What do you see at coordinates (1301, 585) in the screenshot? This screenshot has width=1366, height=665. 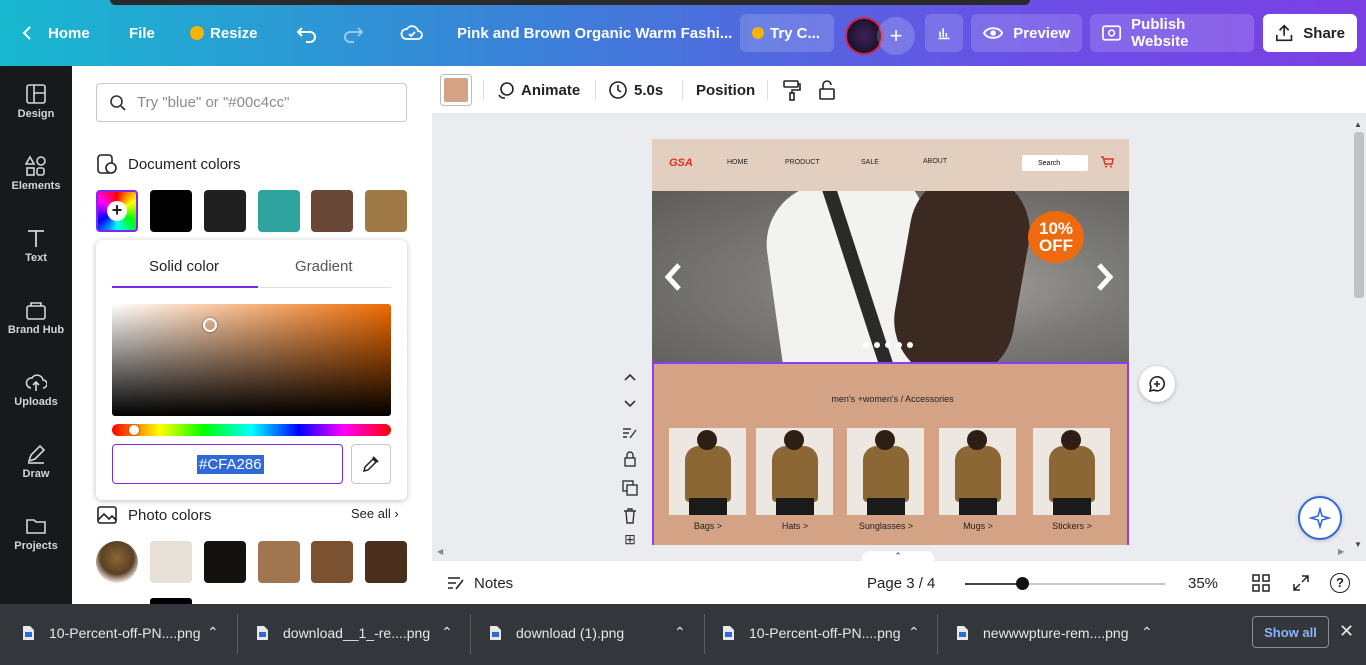 I see `fullscreen-button` at bounding box center [1301, 585].